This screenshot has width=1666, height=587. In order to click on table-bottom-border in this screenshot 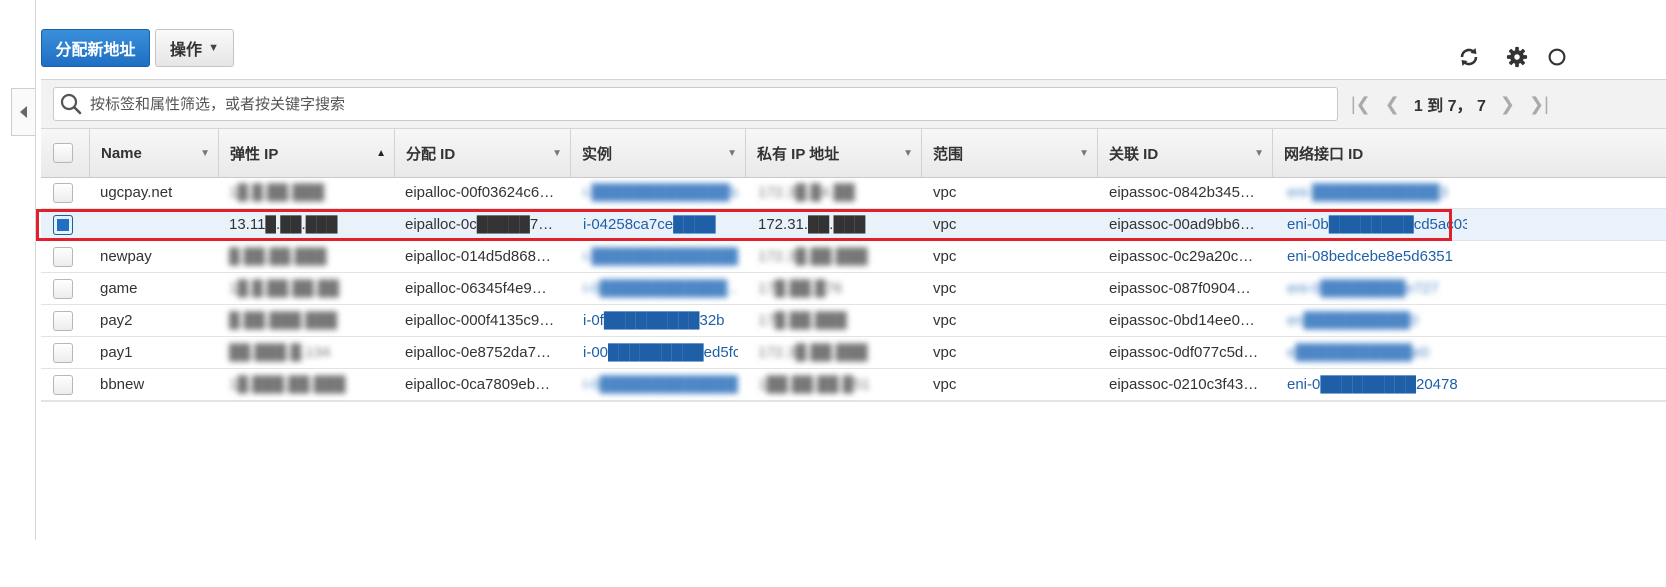, I will do `click(853, 401)`.